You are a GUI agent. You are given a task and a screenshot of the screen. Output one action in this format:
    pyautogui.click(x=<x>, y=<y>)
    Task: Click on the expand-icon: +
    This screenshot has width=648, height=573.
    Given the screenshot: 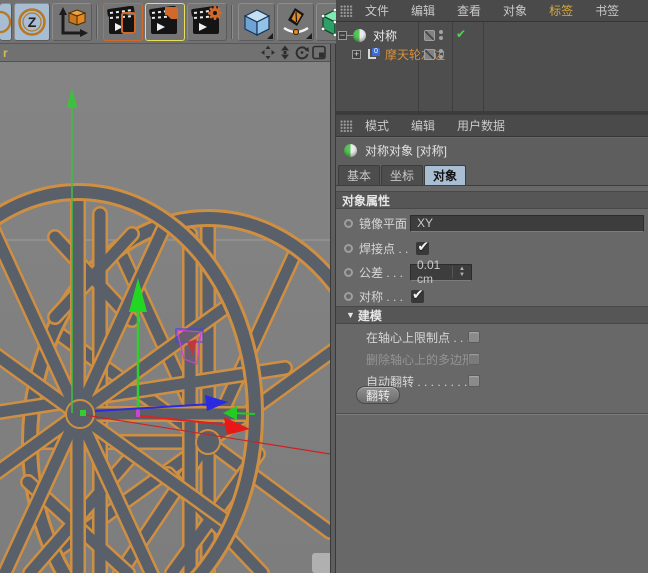 What is the action you would take?
    pyautogui.click(x=356, y=54)
    